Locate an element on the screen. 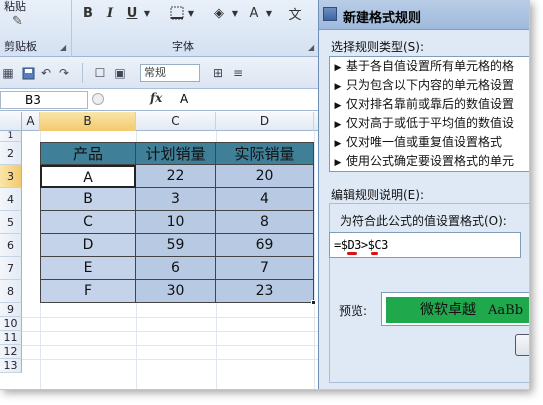  table-cell: D is located at coordinates (88, 245).